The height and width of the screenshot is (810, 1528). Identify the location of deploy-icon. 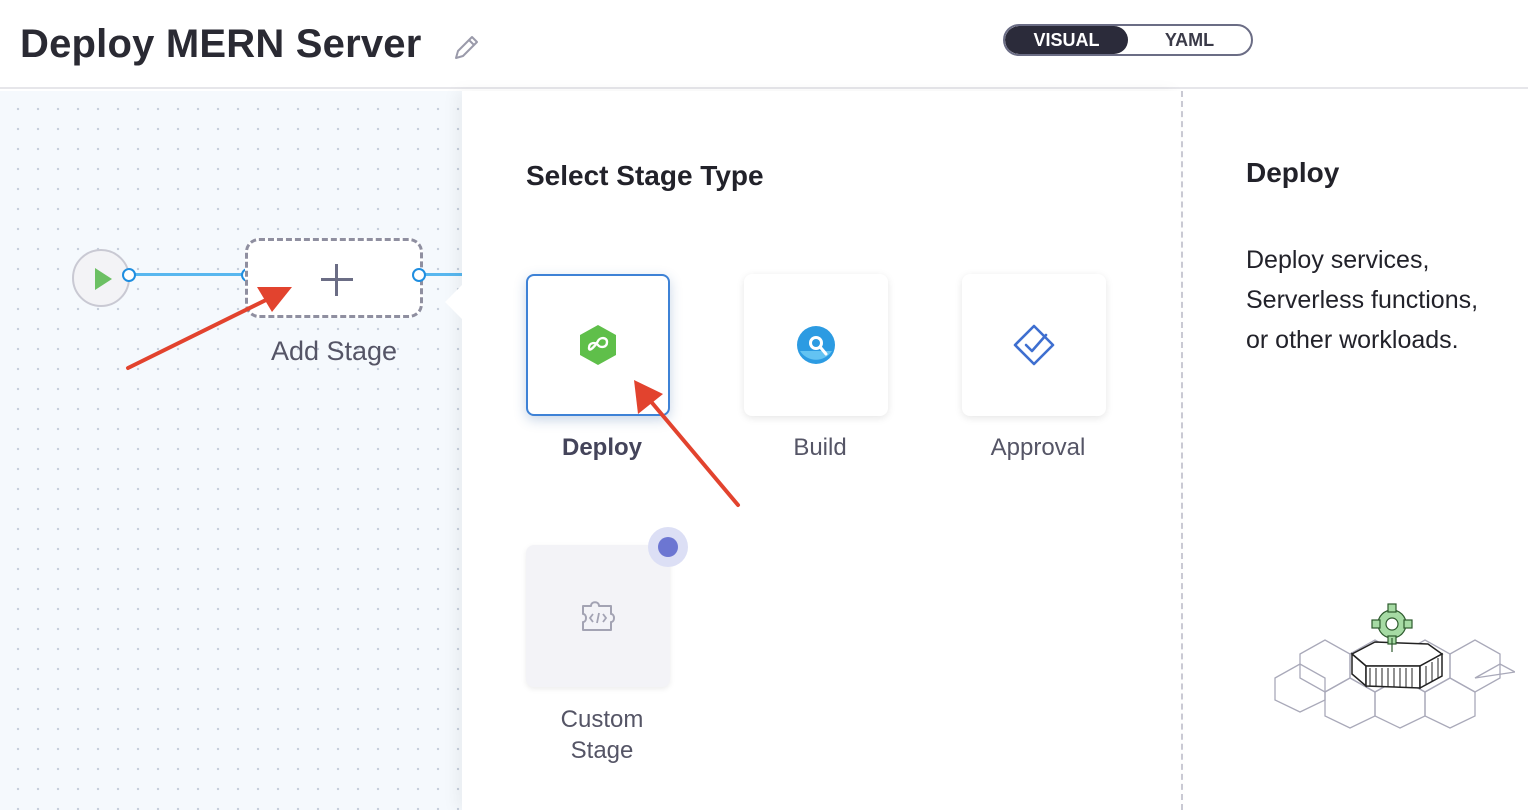
(598, 345).